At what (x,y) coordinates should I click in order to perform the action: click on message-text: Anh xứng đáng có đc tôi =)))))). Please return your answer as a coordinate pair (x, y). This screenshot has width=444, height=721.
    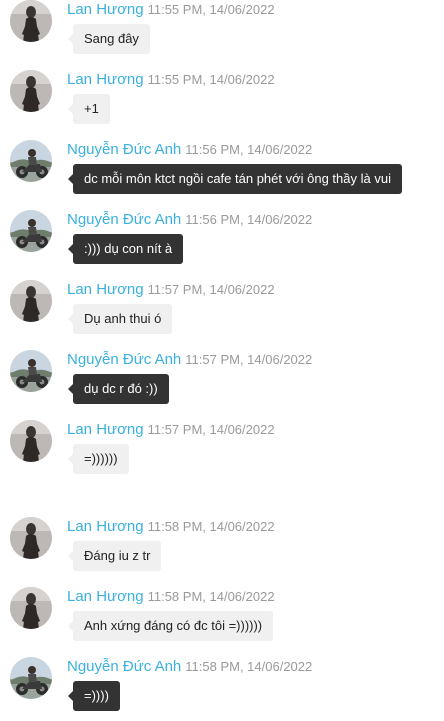
    Looking at the image, I should click on (173, 625).